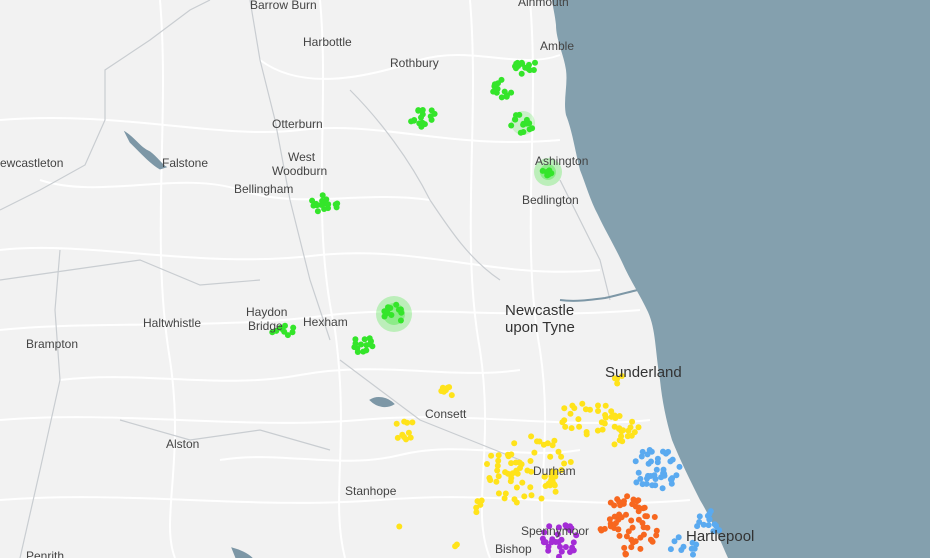 The image size is (930, 558). Describe the element at coordinates (325, 322) in the screenshot. I see `place-hexham: Hexham` at that location.